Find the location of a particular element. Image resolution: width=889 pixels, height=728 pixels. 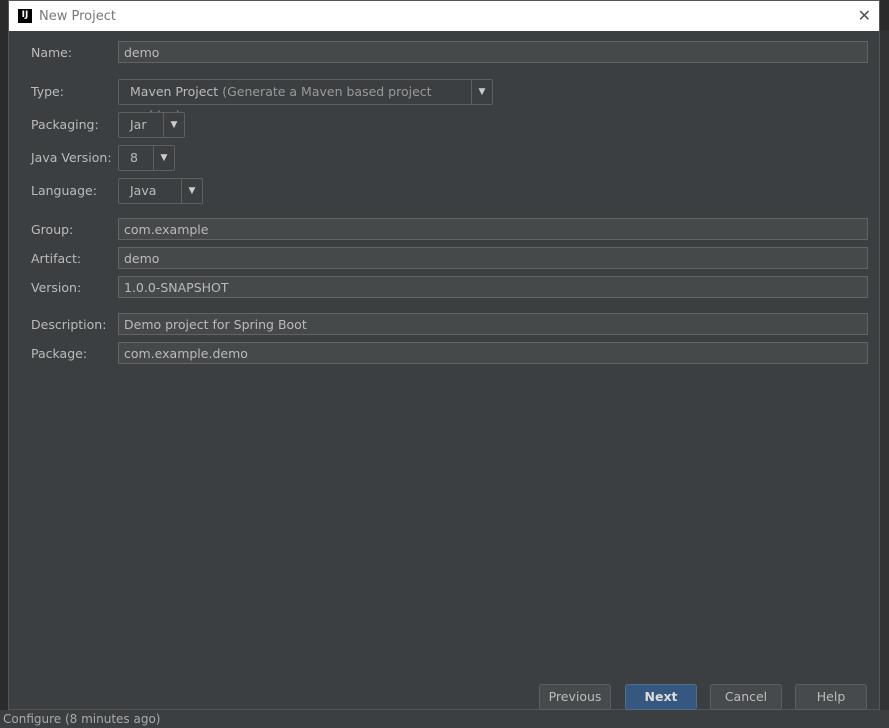

title-bar: IJ New Project ✕ is located at coordinates (444, 16).